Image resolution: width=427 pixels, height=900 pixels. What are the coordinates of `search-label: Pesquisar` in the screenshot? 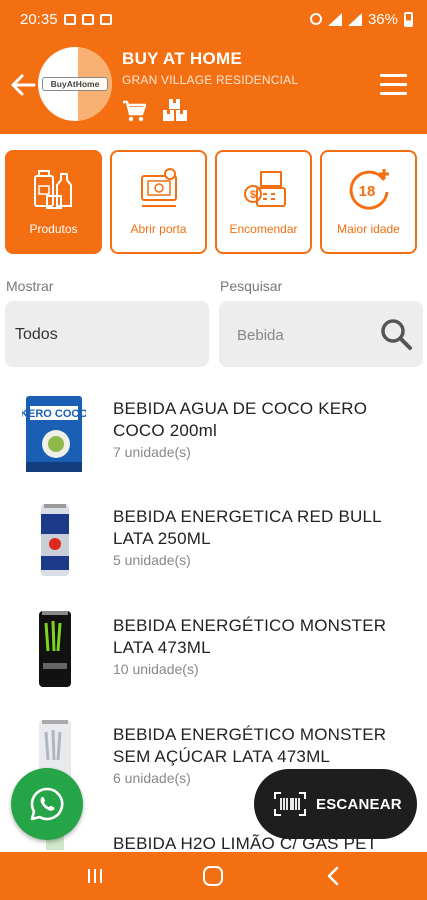 It's located at (251, 286).